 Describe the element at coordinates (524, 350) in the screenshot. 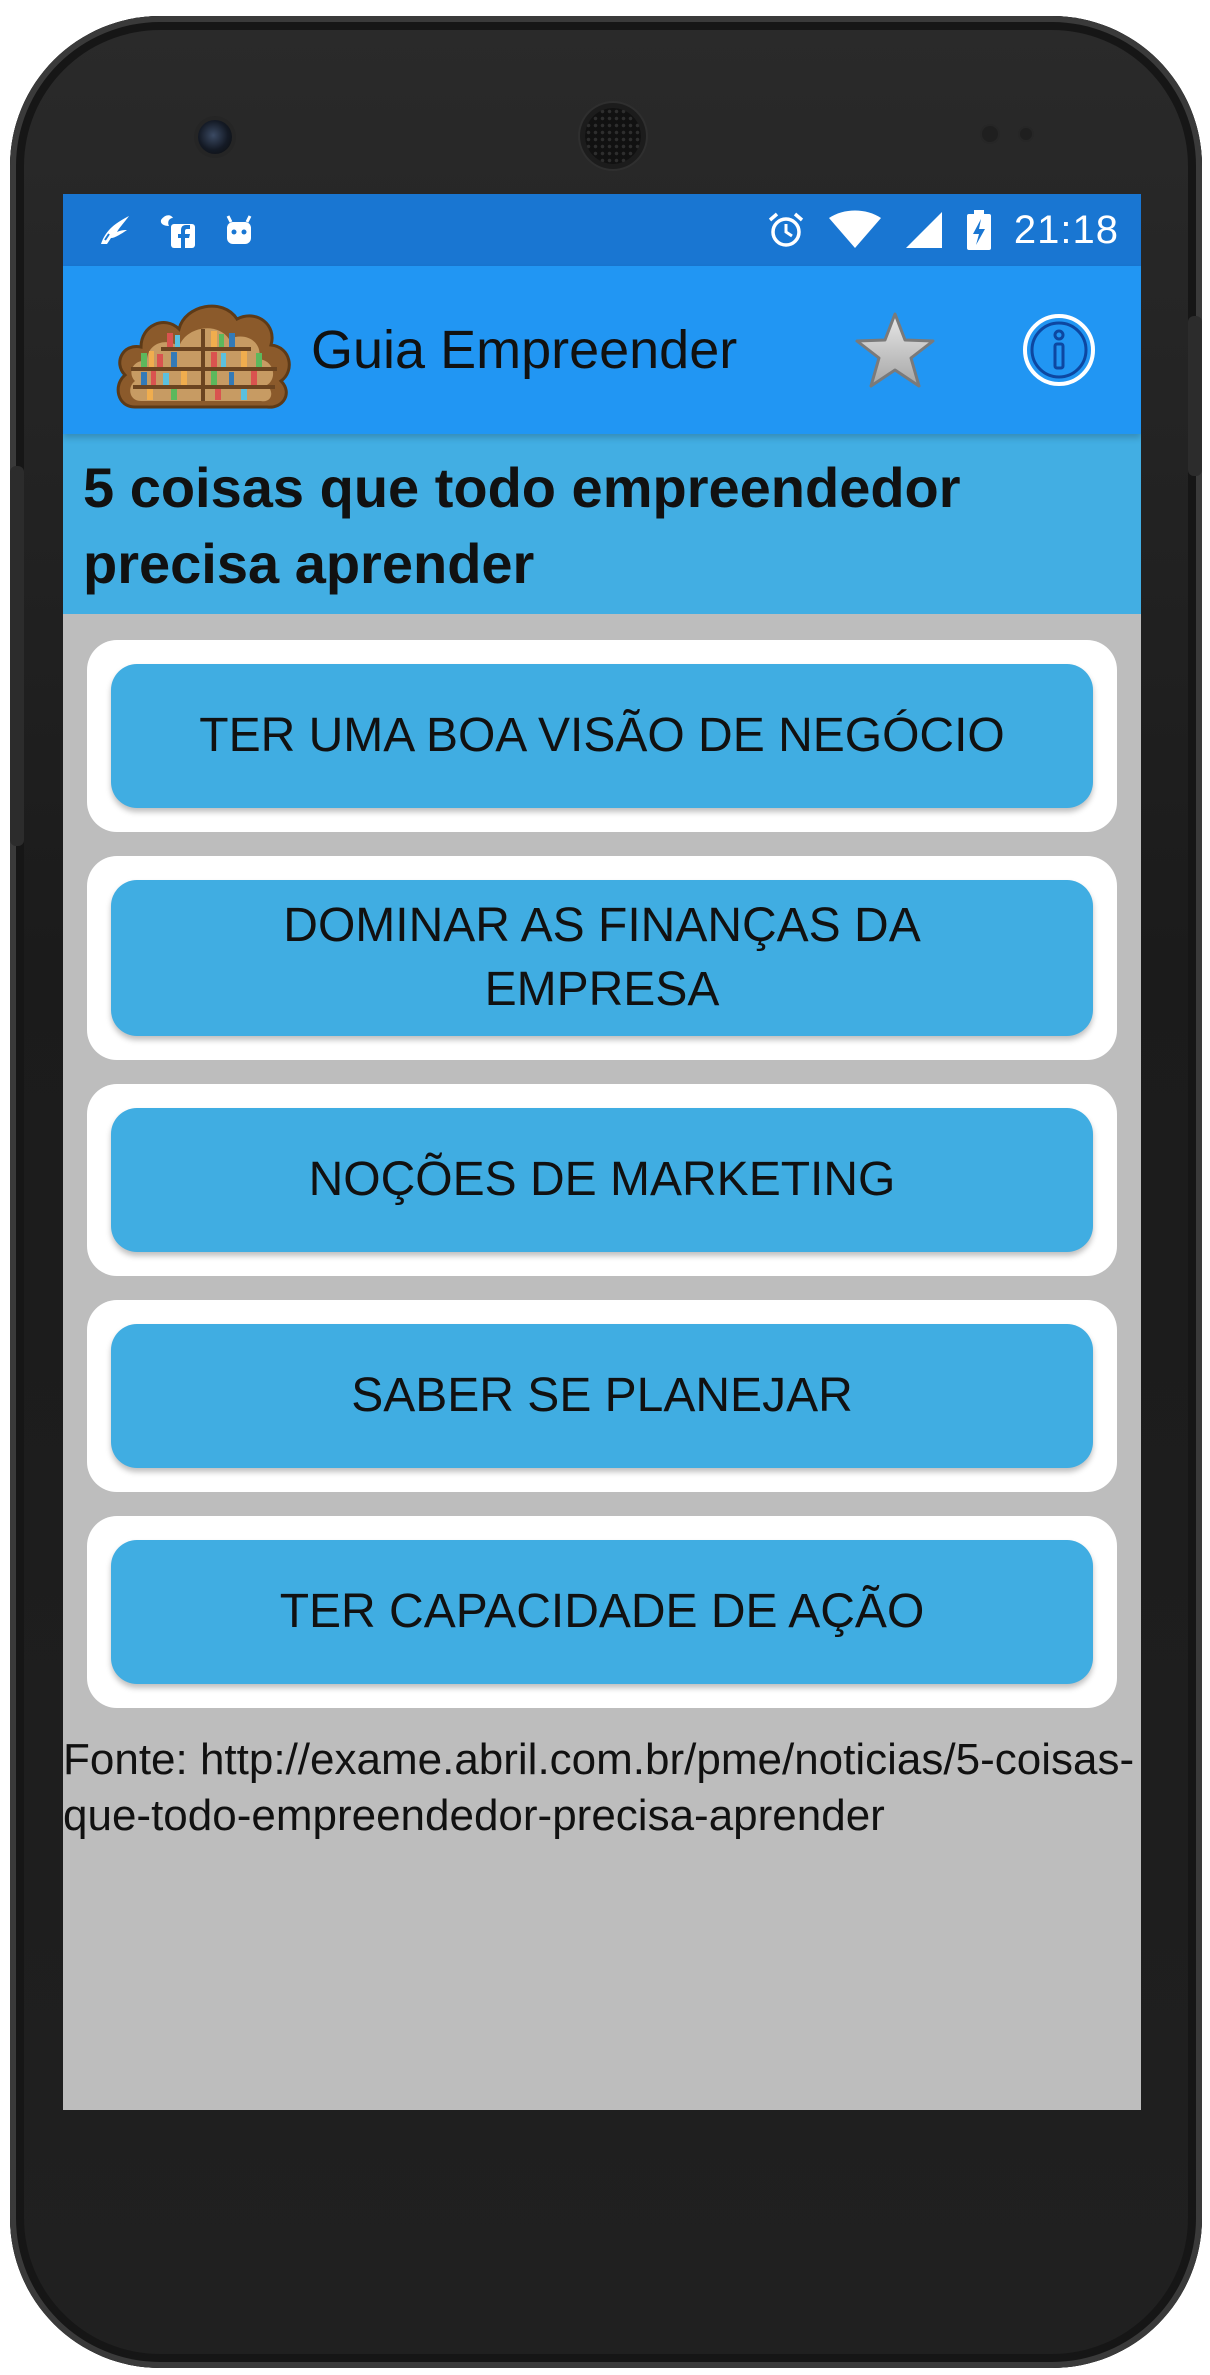

I see `app-title: Guia Empreender` at that location.